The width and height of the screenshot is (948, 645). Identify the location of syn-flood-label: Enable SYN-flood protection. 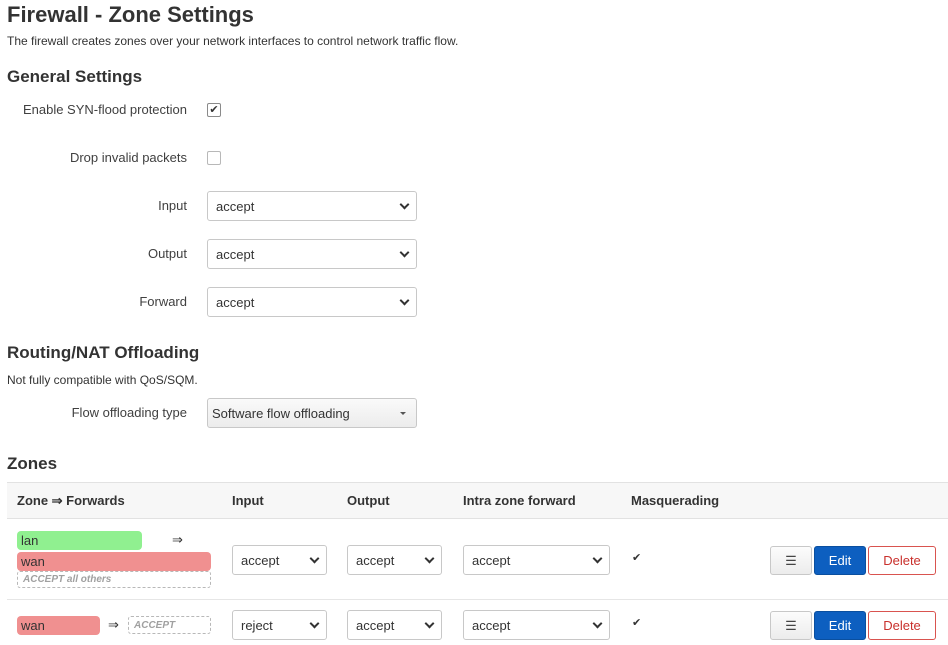
(104, 109).